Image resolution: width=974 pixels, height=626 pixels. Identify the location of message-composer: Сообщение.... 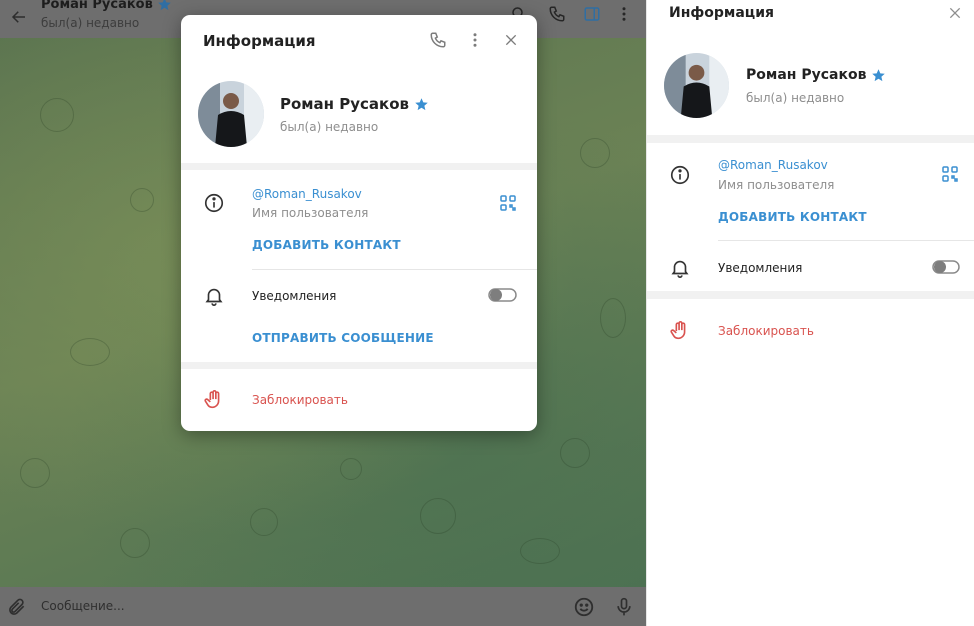
(323, 606).